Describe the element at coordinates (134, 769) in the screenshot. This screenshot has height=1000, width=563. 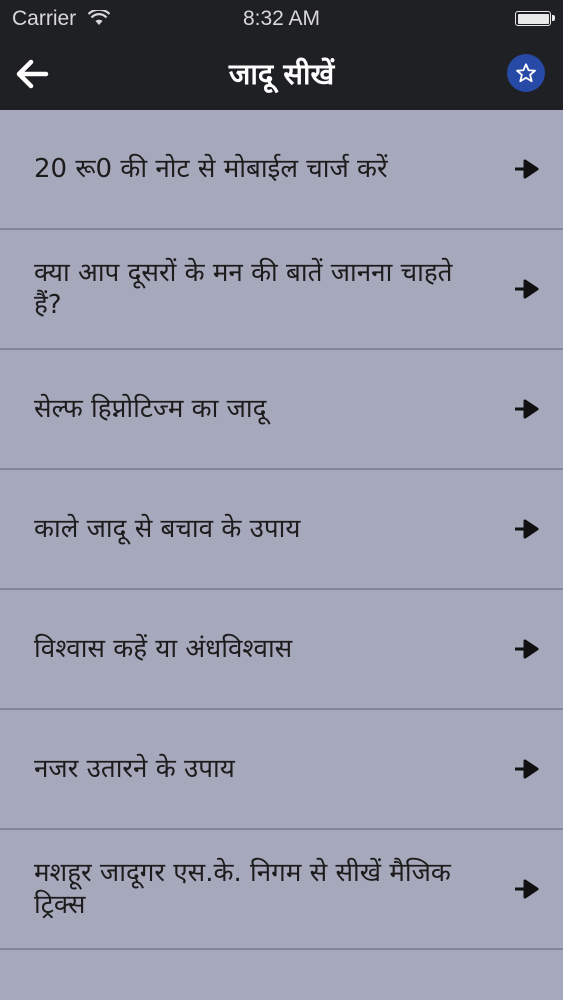
I see `list-item-label: नजर उतारने के उपाय` at that location.